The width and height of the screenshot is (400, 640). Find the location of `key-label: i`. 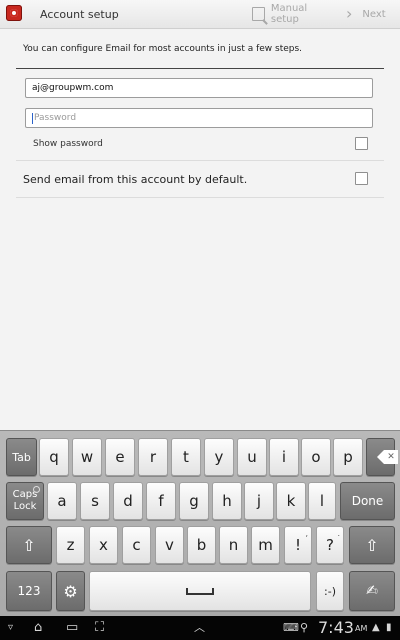

key-label: i is located at coordinates (284, 457).